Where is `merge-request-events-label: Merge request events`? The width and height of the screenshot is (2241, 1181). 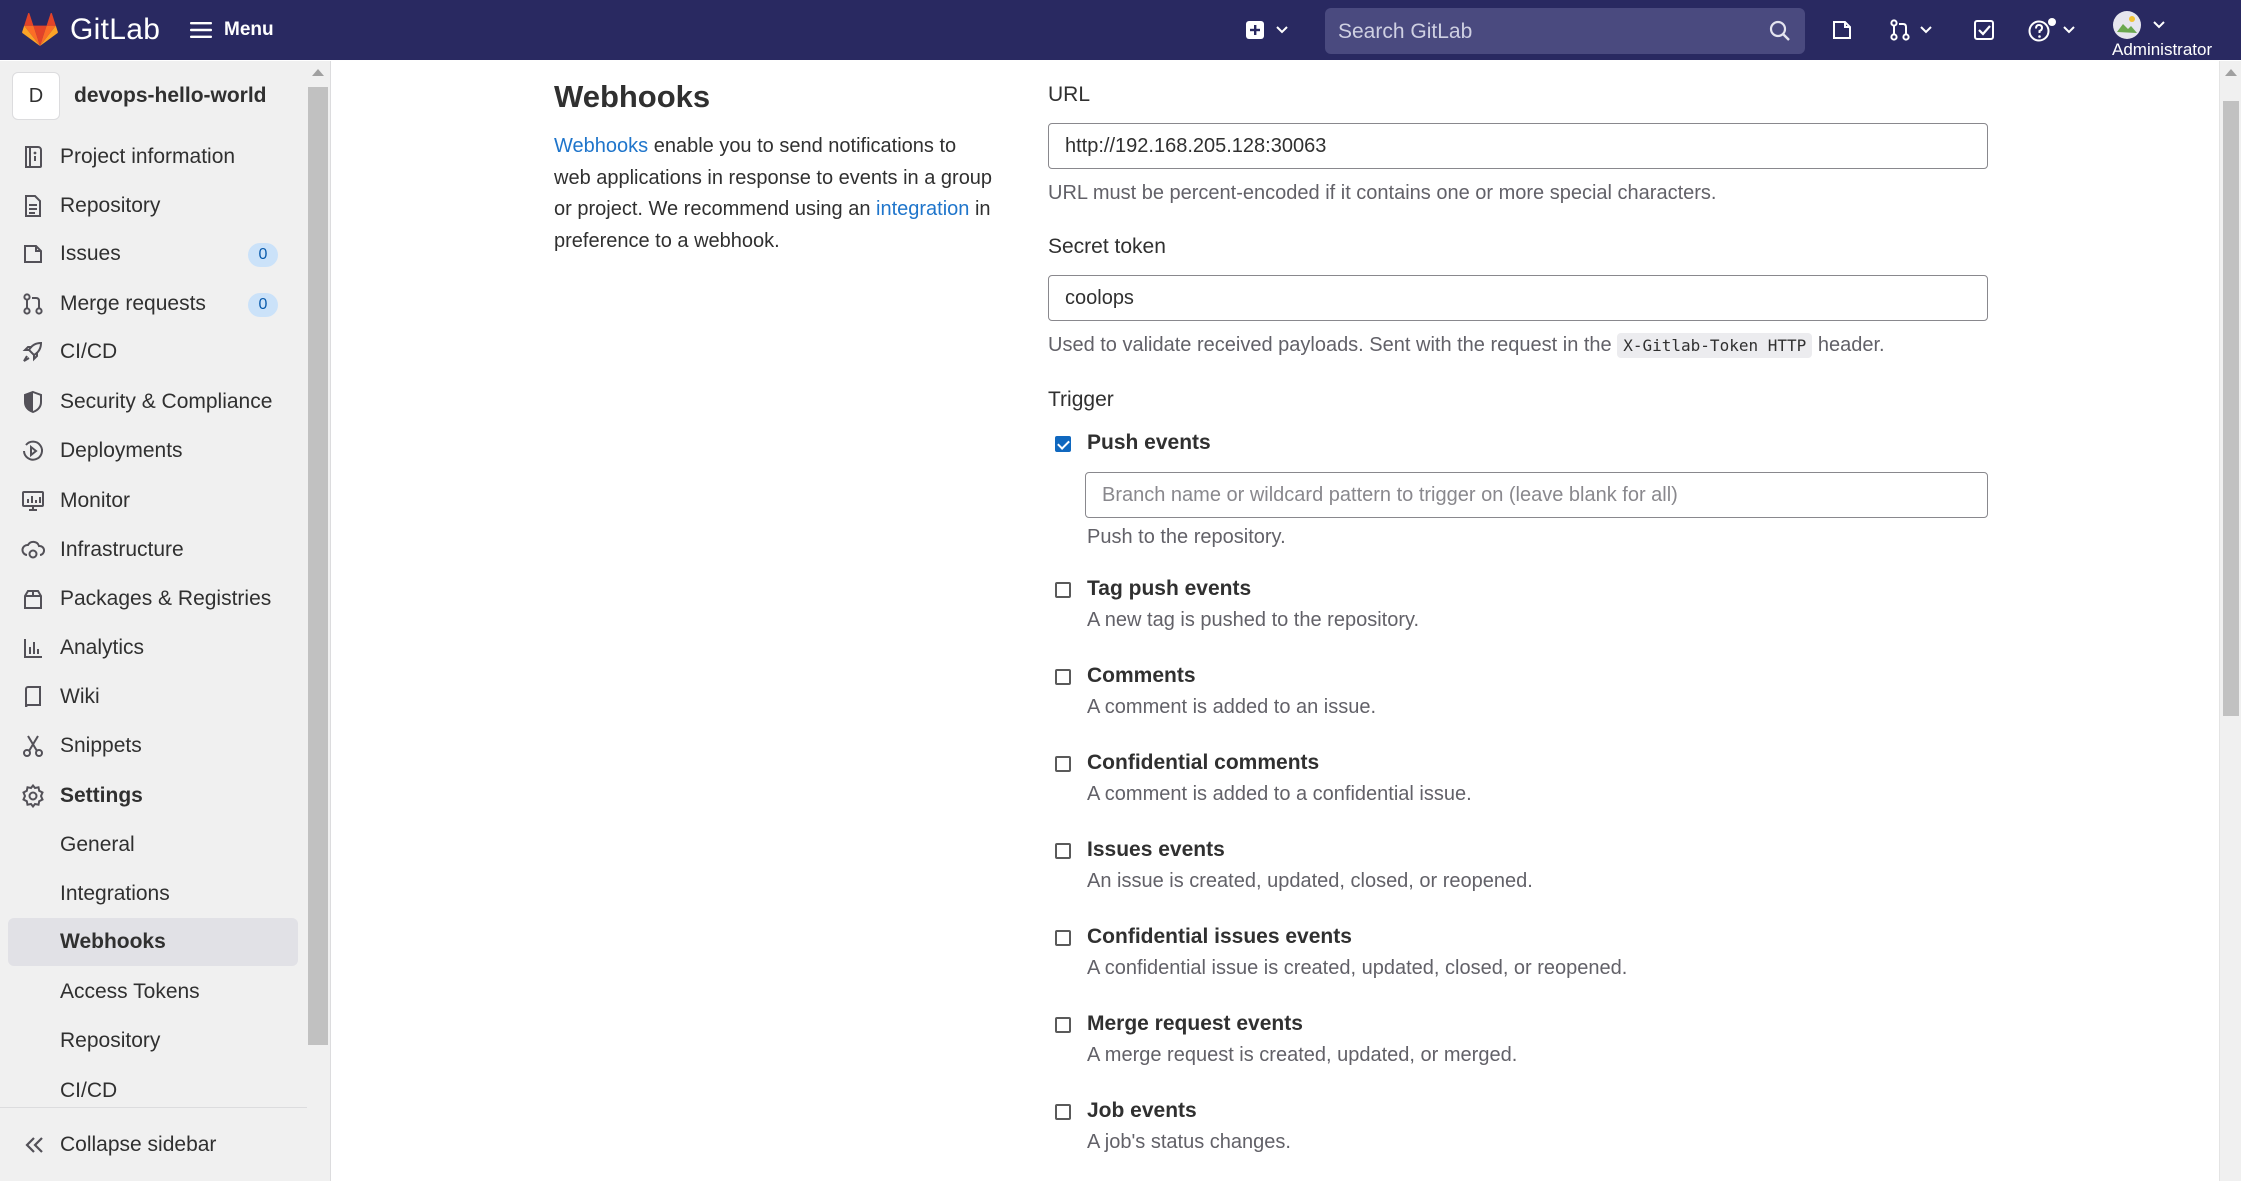
merge-request-events-label: Merge request events is located at coordinates (1195, 1024).